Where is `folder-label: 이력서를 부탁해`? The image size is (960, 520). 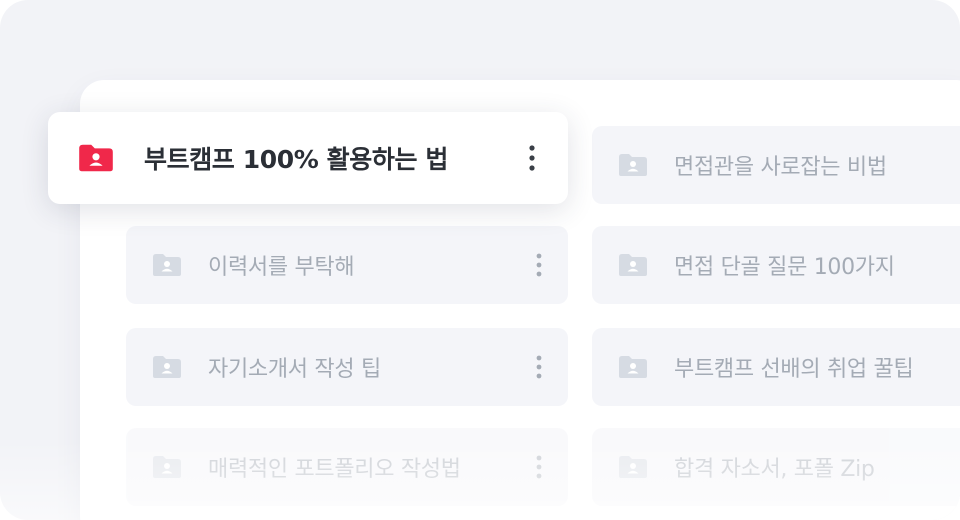
folder-label: 이력서를 부탁해 is located at coordinates (281, 267).